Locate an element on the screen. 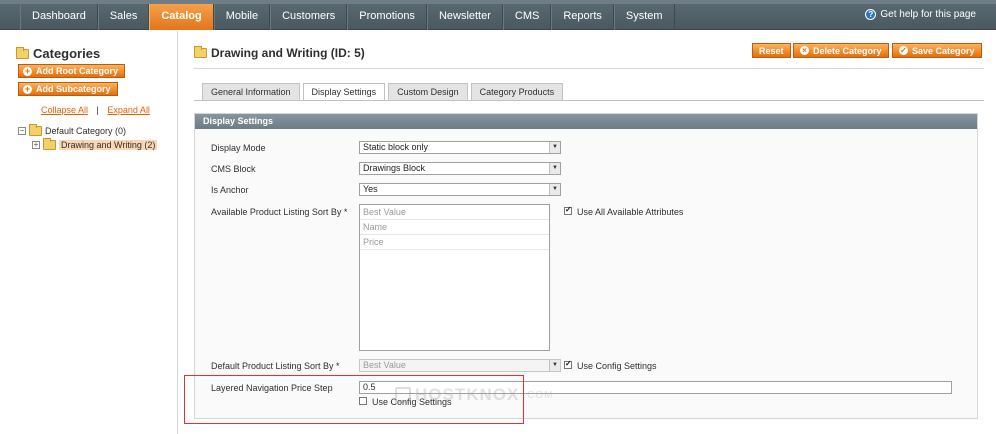 The height and width of the screenshot is (434, 996). default-sort-label: Default Product Listing Sort By * is located at coordinates (275, 366).